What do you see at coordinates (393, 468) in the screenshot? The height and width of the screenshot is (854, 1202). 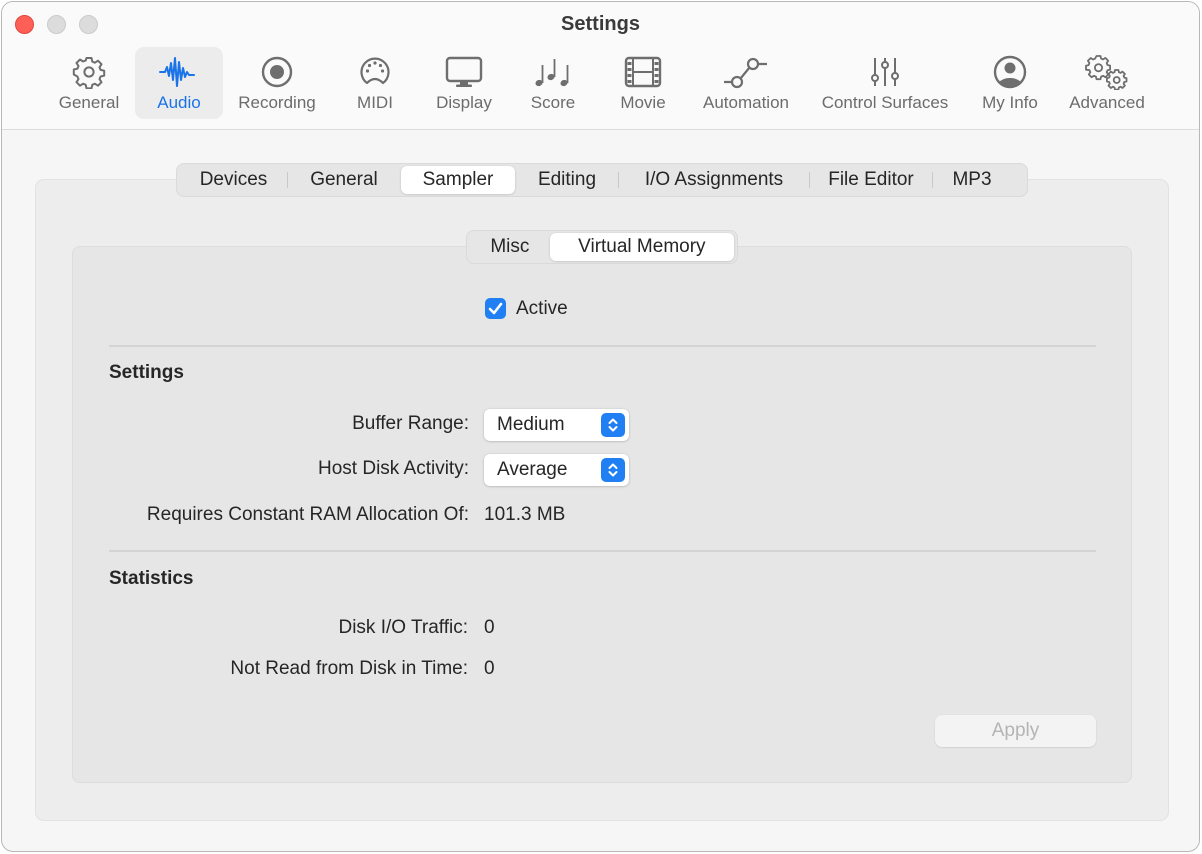 I see `host-disk-activity-label: Host Disk Activity:` at bounding box center [393, 468].